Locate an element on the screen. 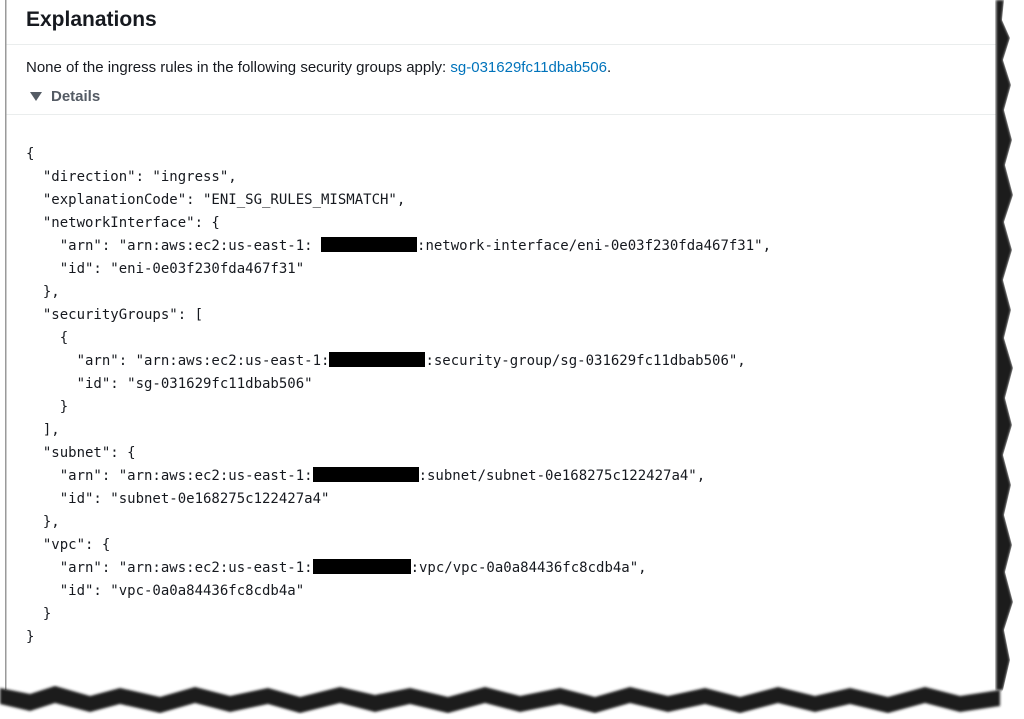  code-text: :security-group/sg-031629fc11dbab506", is located at coordinates (585, 361).